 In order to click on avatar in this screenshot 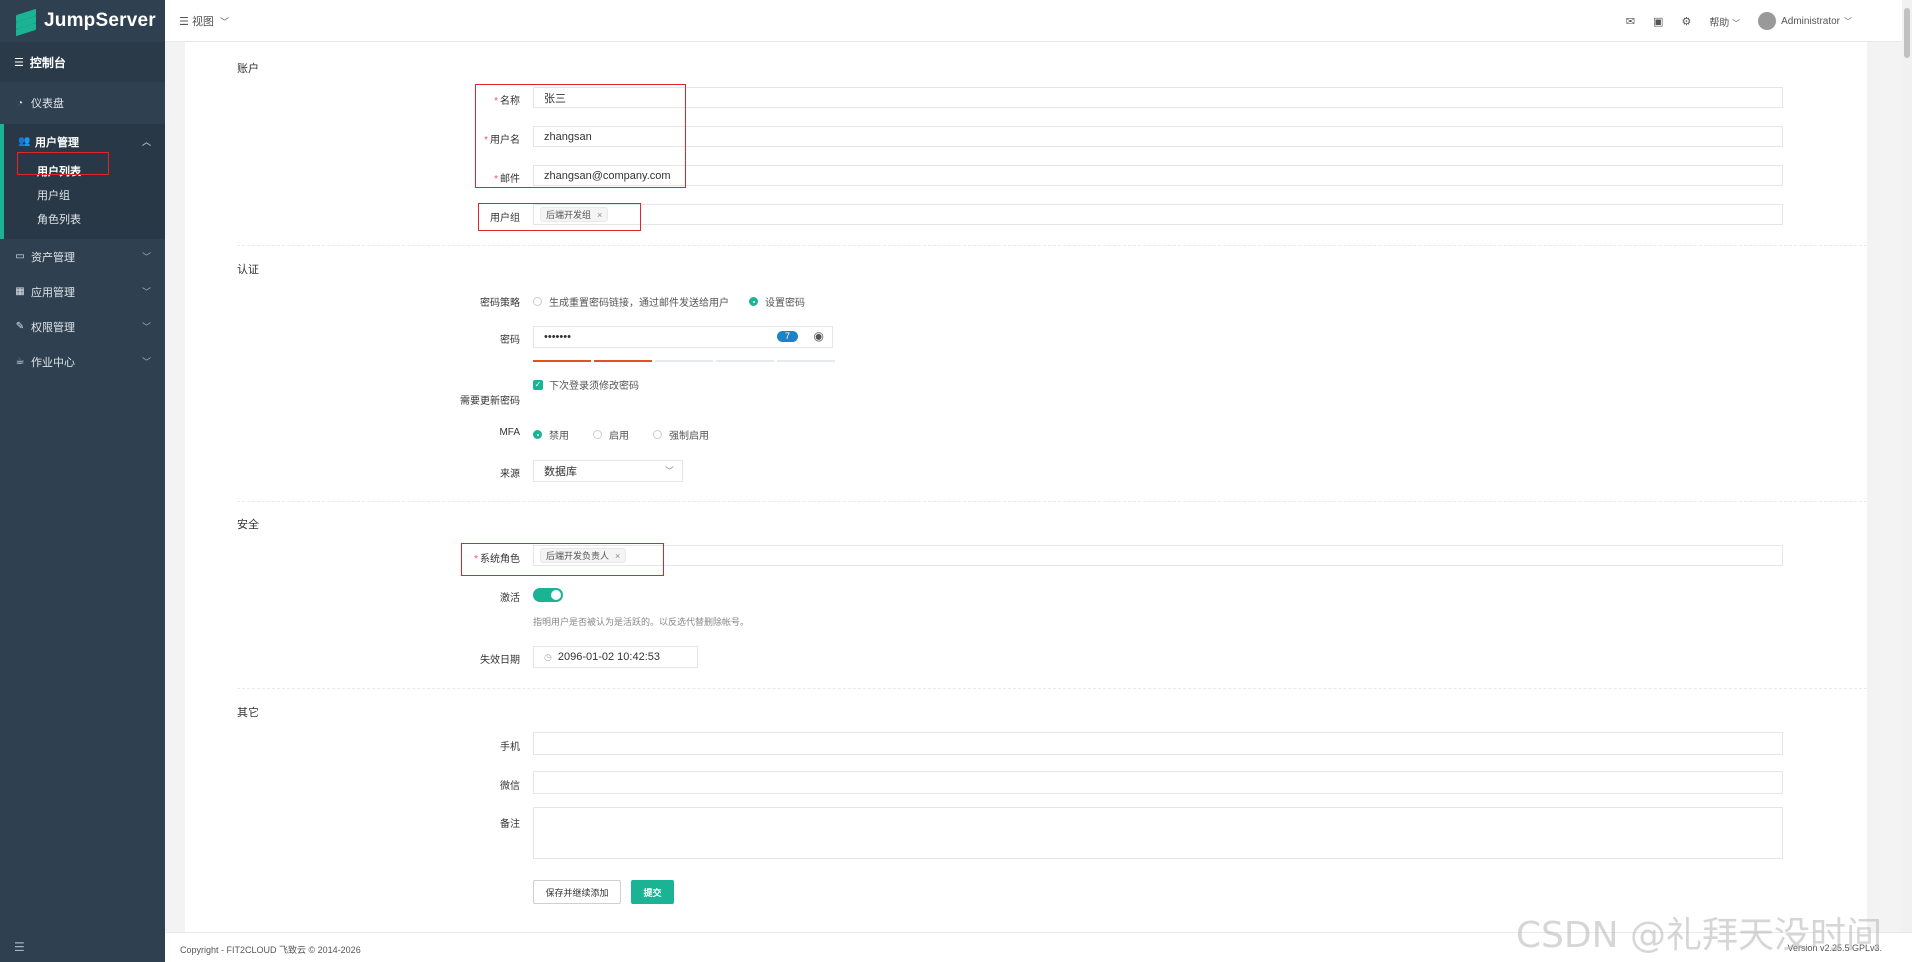, I will do `click(1767, 21)`.